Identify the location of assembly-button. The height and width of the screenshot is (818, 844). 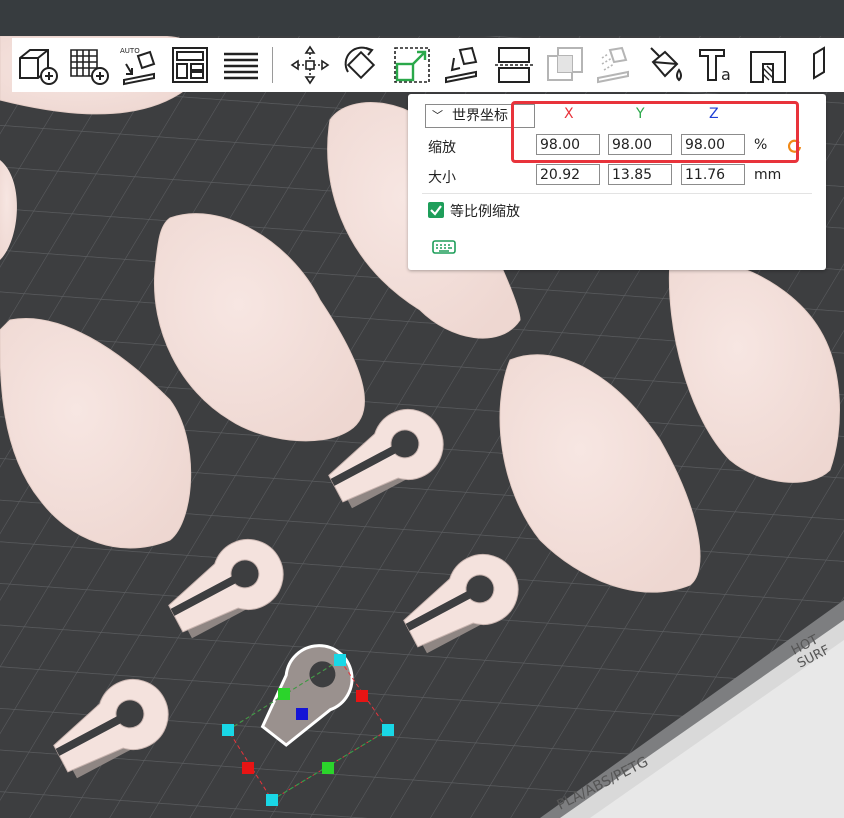
(818, 65).